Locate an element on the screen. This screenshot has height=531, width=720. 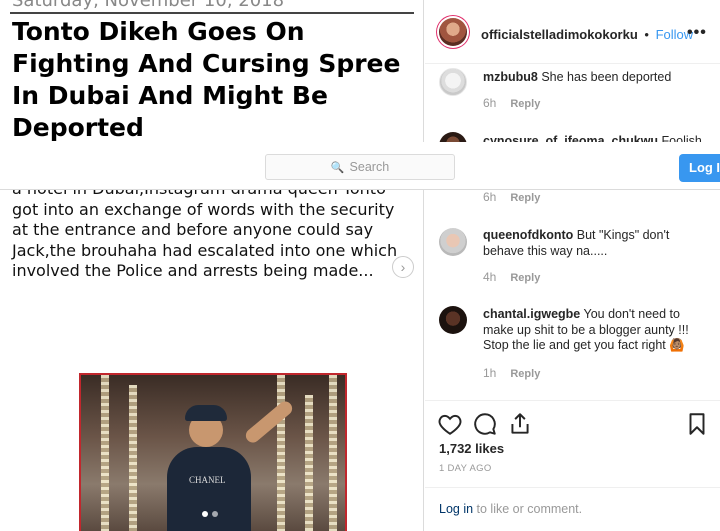
comment-text: mzbubu8 She has been deported is located at coordinates (598, 78).